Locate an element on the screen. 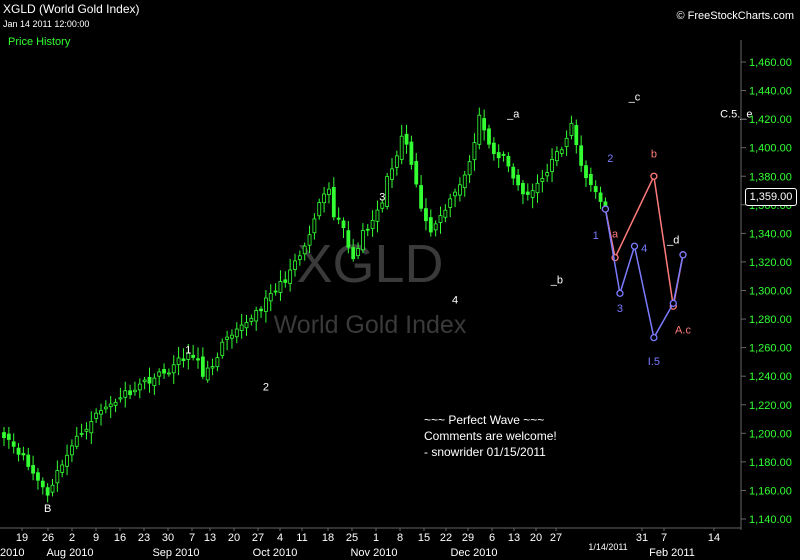 The height and width of the screenshot is (560, 800). y-tick-label: 1,280.00 is located at coordinates (770, 320).